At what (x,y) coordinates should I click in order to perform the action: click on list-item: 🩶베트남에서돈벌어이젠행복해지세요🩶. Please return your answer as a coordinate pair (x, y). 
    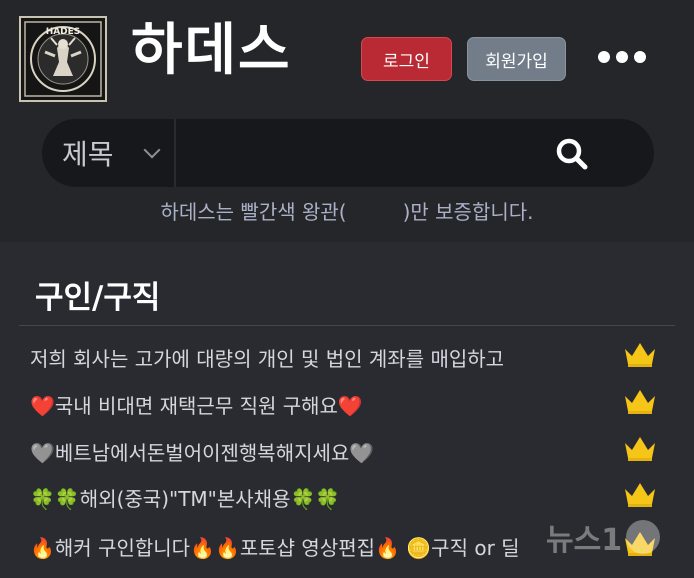
    Looking at the image, I should click on (350, 451).